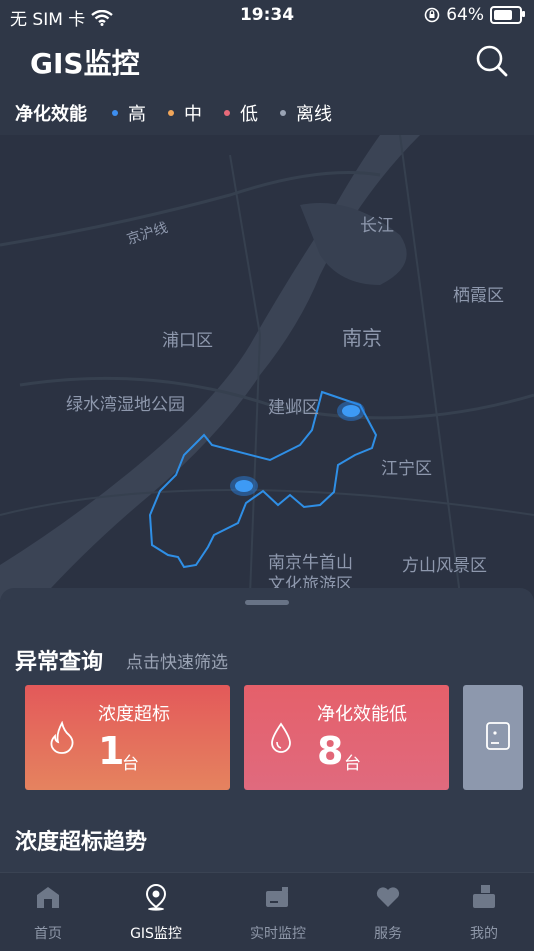 The width and height of the screenshot is (534, 951). I want to click on tab-label: GIS监控, so click(156, 934).